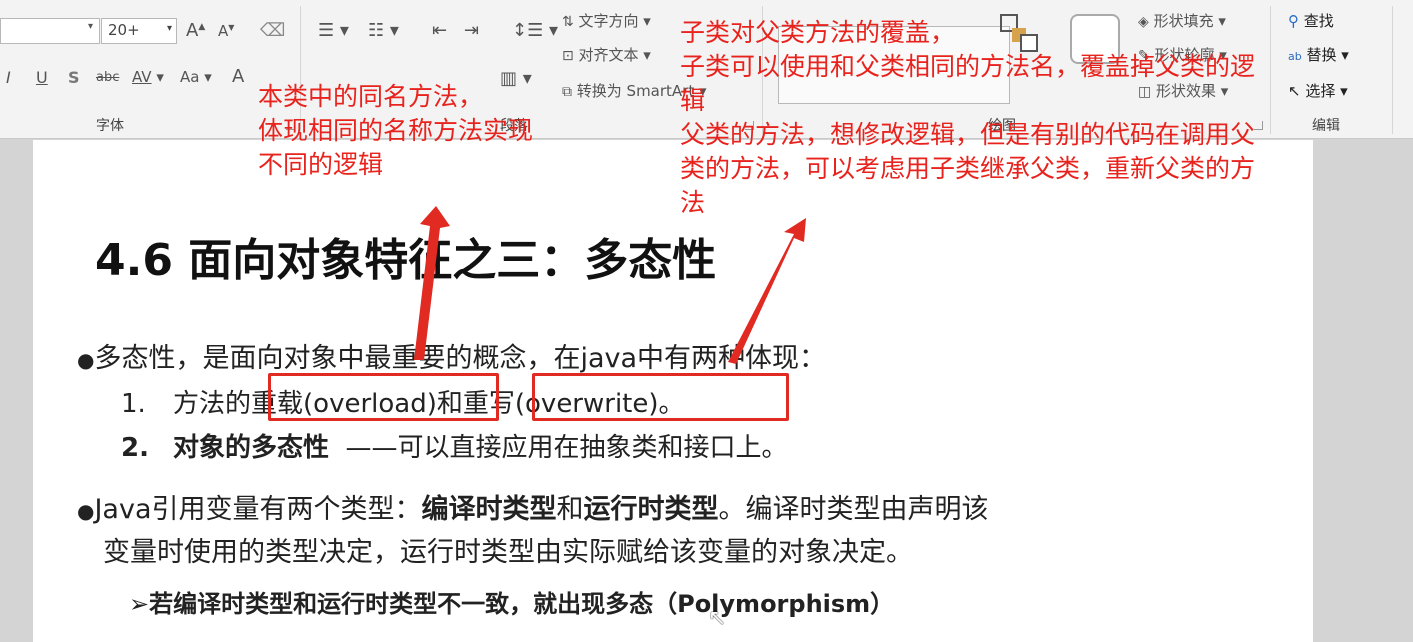 This screenshot has width=1413, height=642. I want to click on list-item-2: 2. 对象的多态性 ——可以直接应用在抽象类和接口上。, so click(454, 448).